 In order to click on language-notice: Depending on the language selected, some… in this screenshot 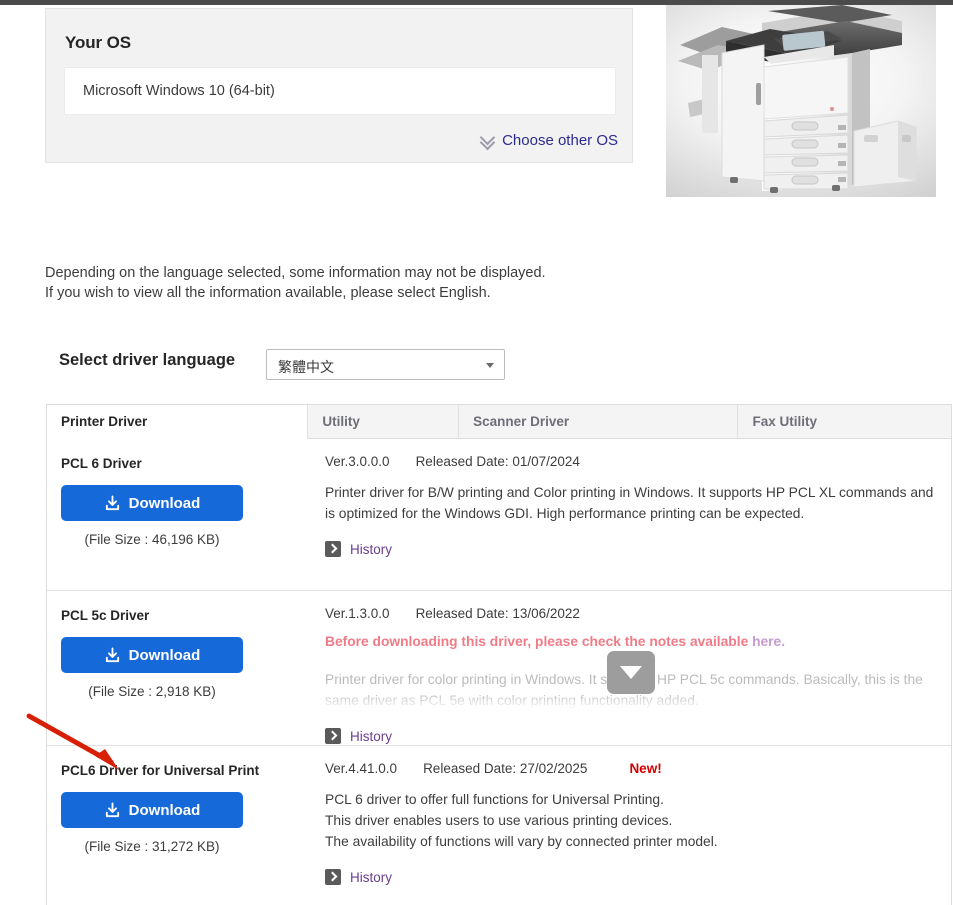, I will do `click(295, 283)`.